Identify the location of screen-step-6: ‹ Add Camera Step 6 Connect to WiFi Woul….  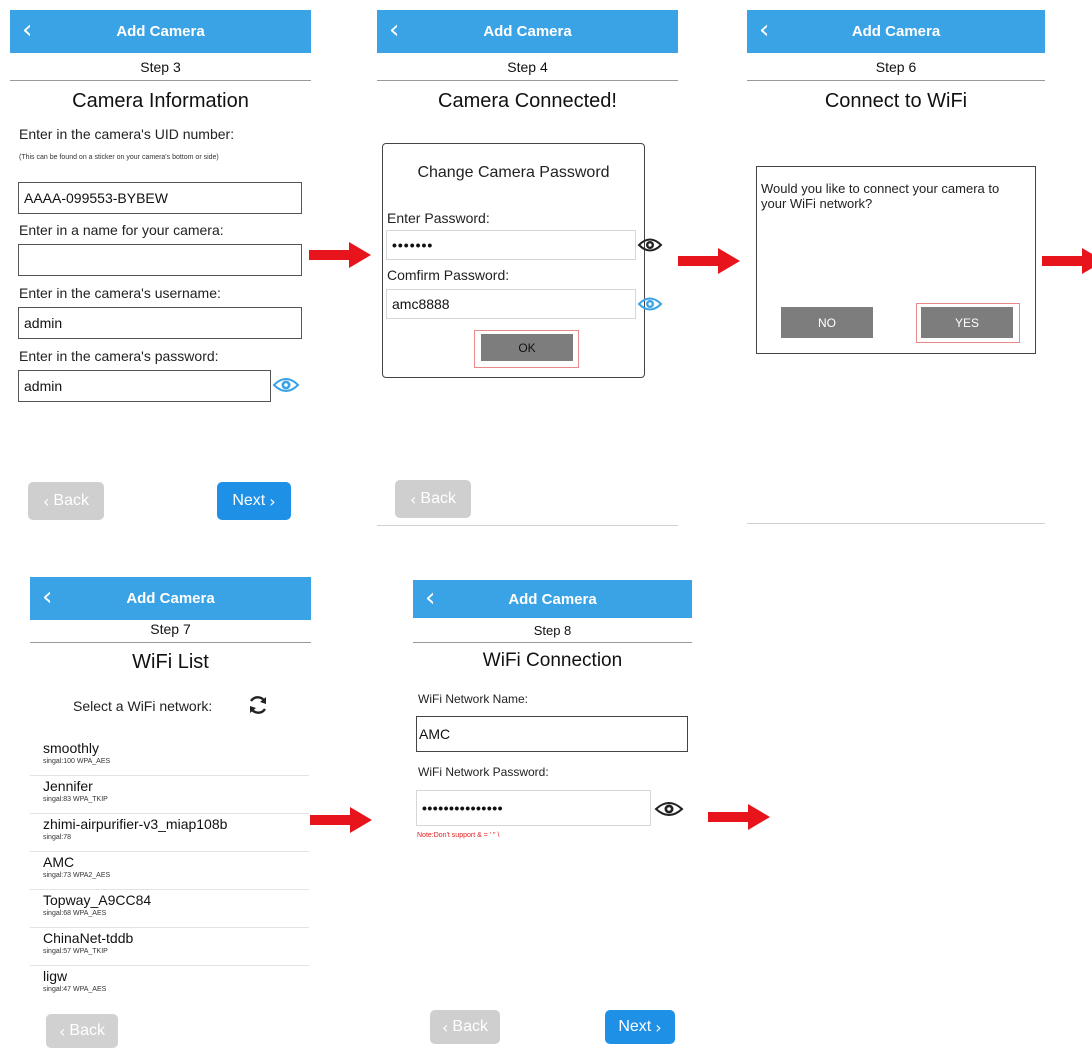
(896, 267).